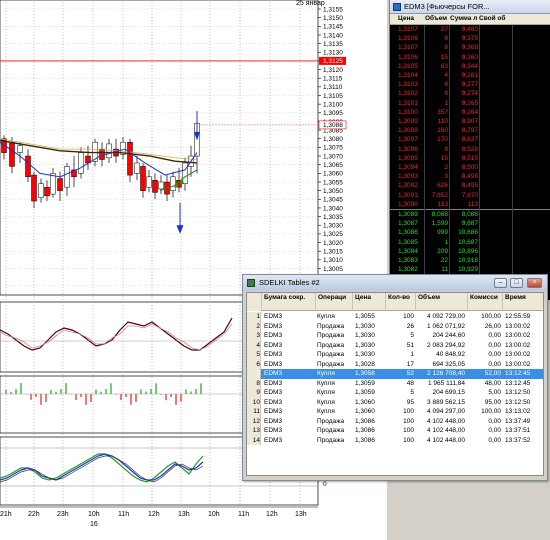  Describe the element at coordinates (446, 345) in the screenshot. I see `trade-volume: 2 083 294,92` at that location.